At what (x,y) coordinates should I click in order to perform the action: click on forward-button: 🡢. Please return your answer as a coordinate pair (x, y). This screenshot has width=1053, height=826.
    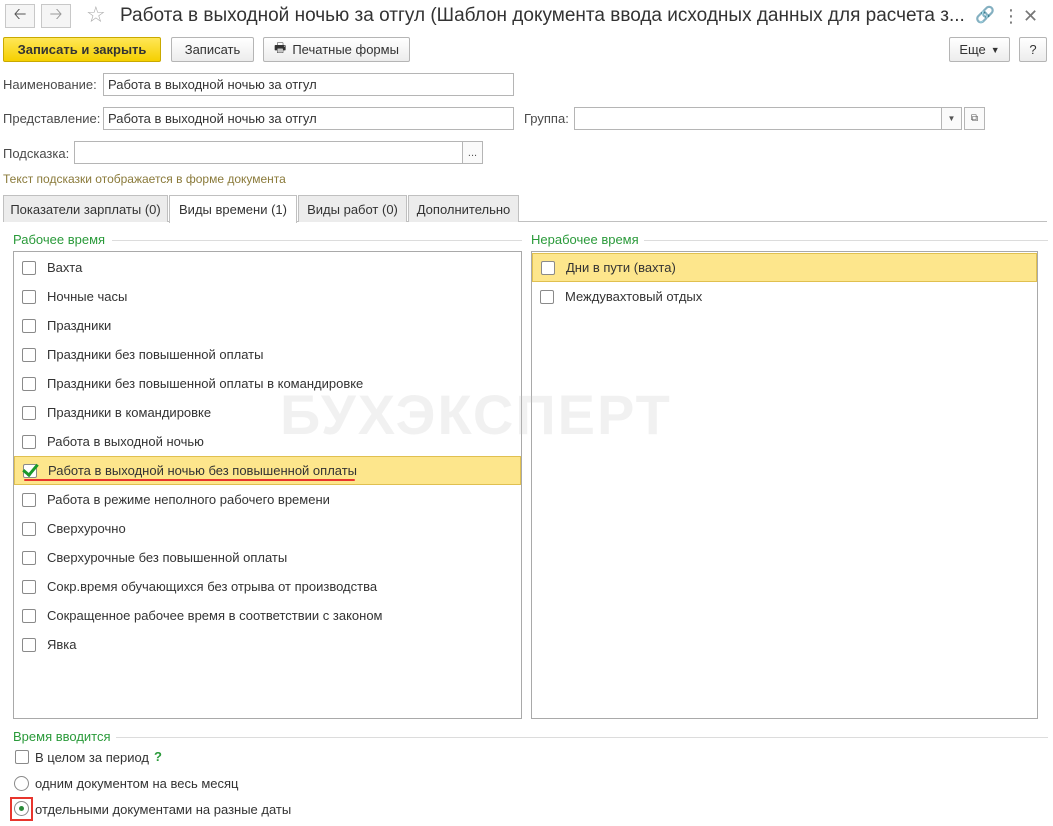
    Looking at the image, I should click on (56, 16).